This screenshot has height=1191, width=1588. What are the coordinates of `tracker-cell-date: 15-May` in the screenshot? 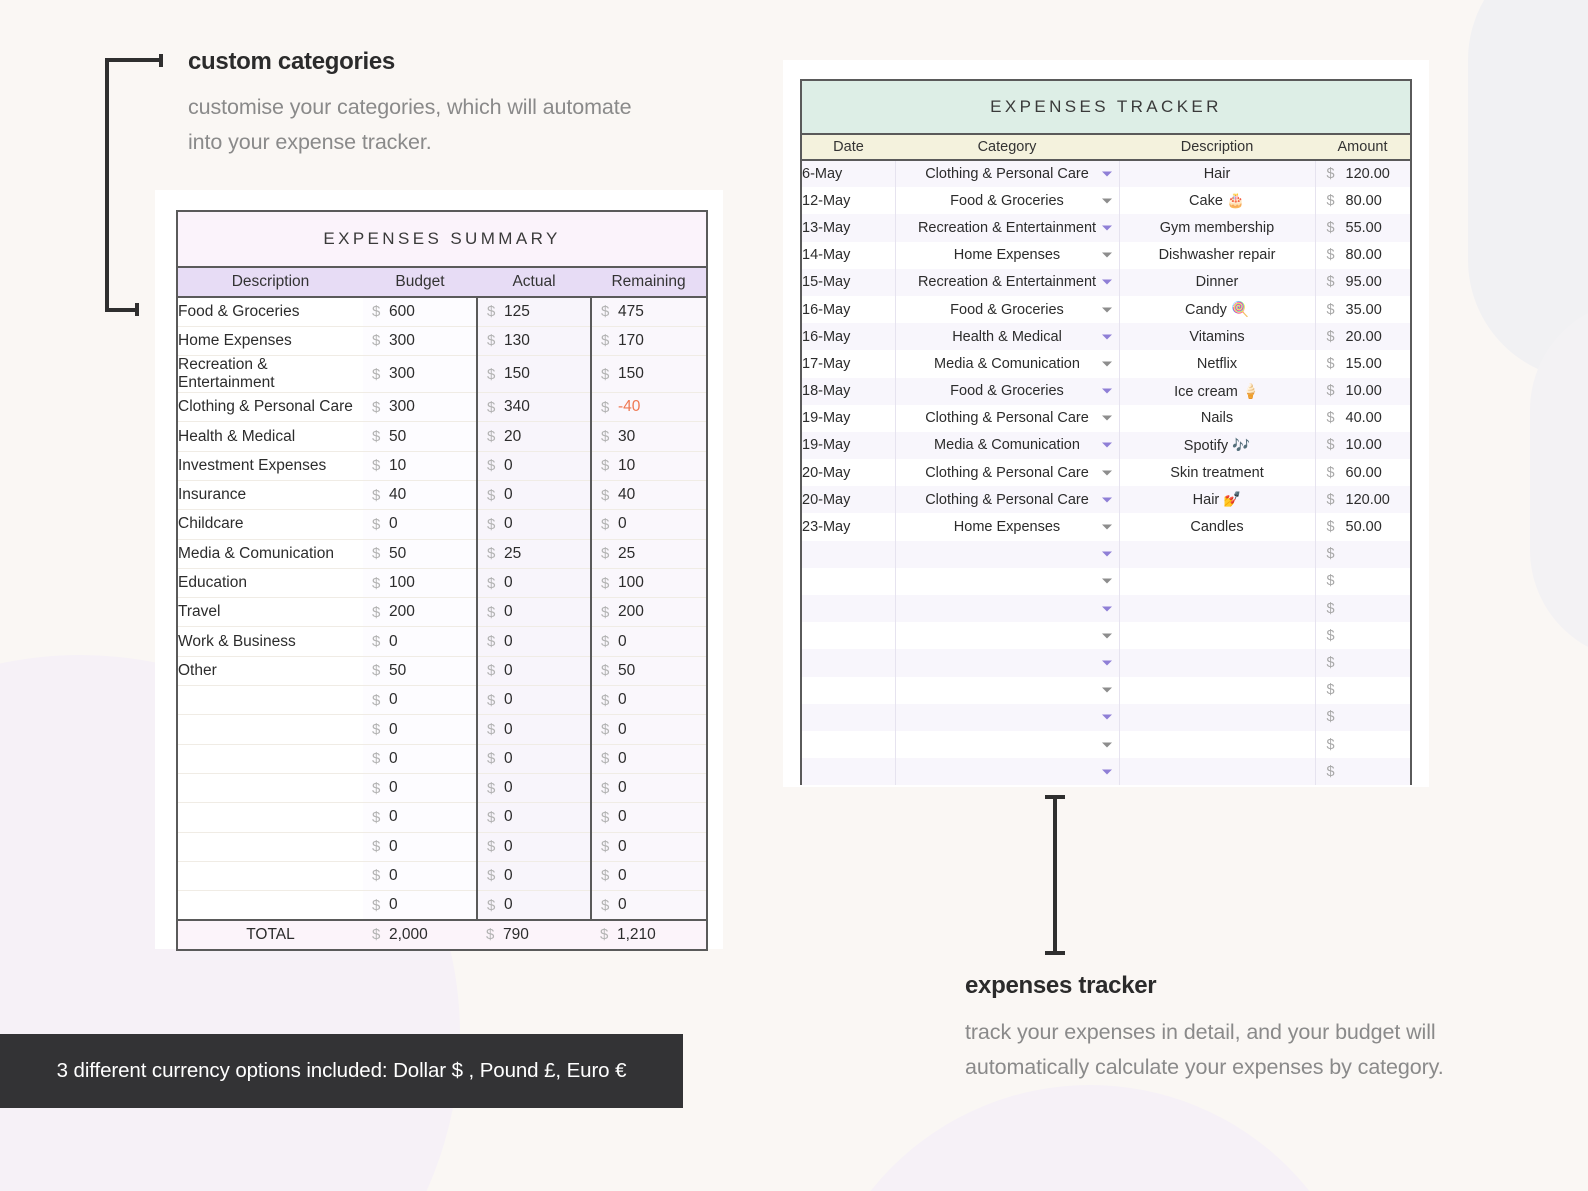 It's located at (848, 282).